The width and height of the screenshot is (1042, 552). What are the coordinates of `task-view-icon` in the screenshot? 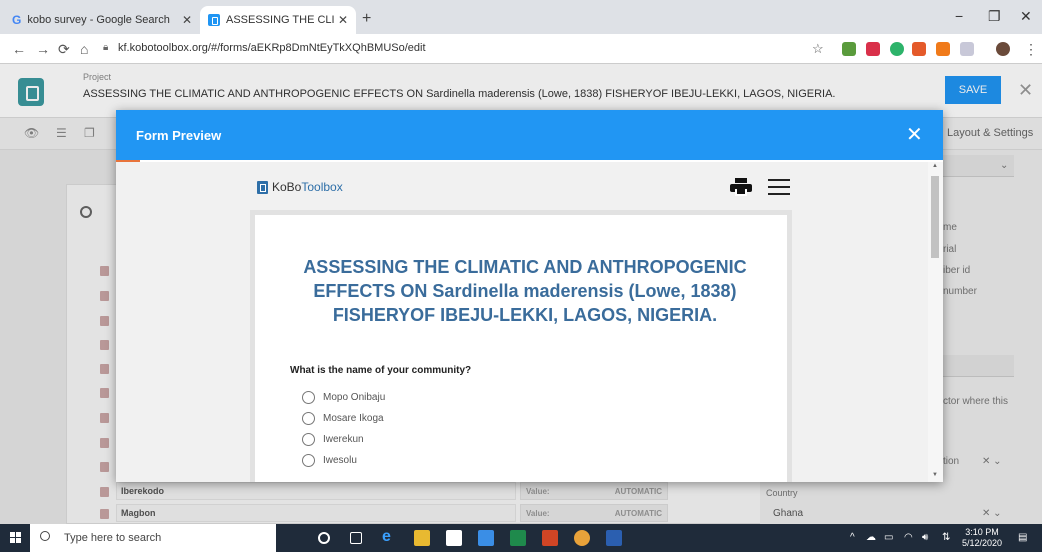 It's located at (356, 538).